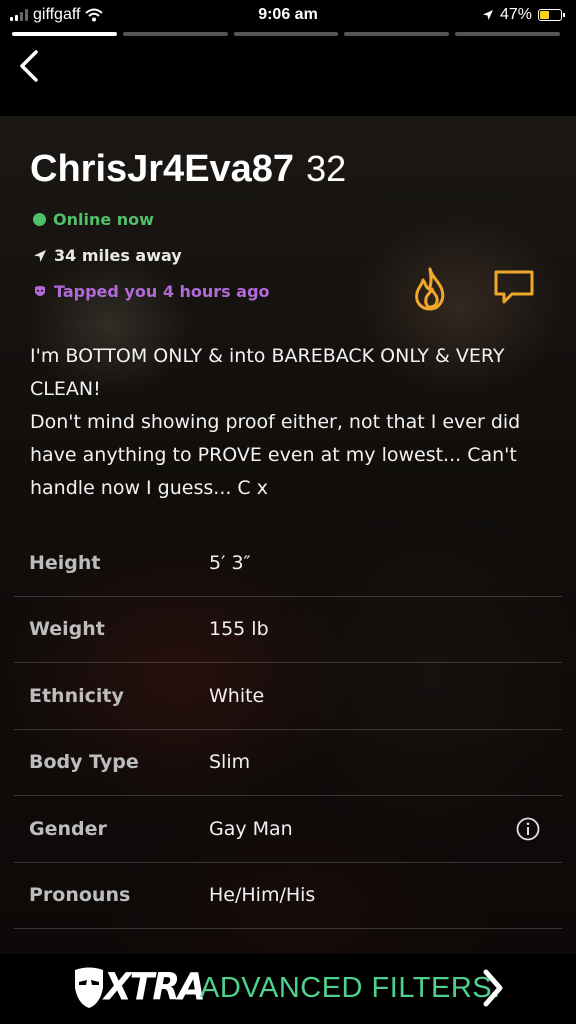  I want to click on attribute-value: Gay Man, so click(251, 828).